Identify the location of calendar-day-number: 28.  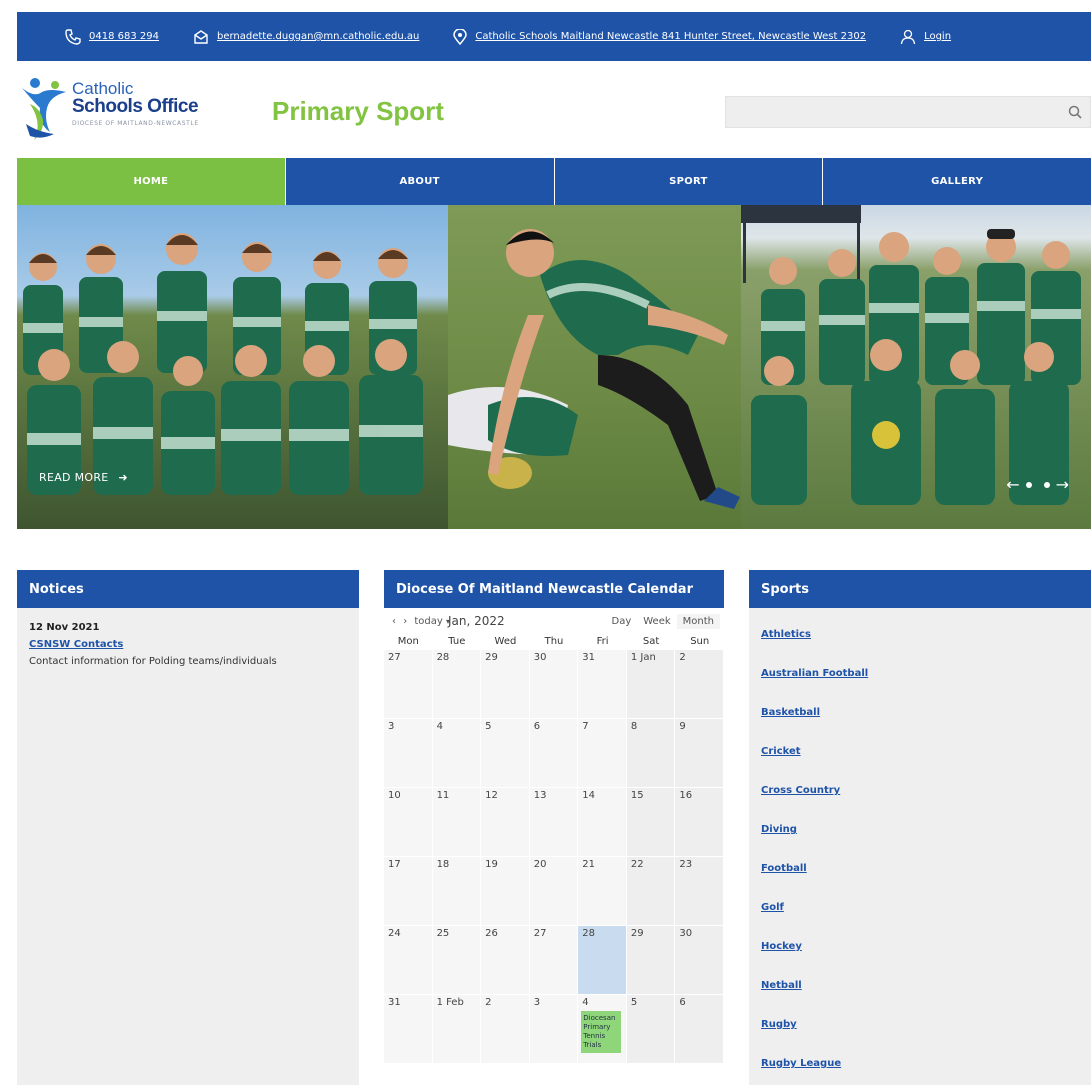
(589, 933).